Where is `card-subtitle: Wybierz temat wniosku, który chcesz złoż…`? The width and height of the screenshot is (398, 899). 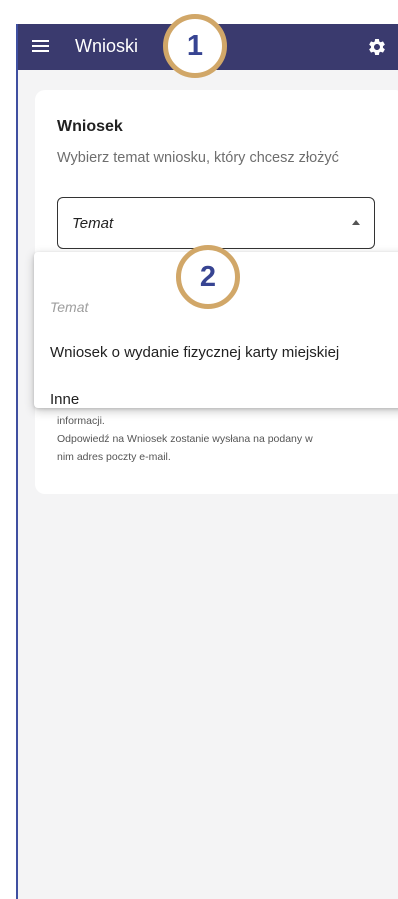
card-subtitle: Wybierz temat wniosku, który chcesz złoż… is located at coordinates (198, 158).